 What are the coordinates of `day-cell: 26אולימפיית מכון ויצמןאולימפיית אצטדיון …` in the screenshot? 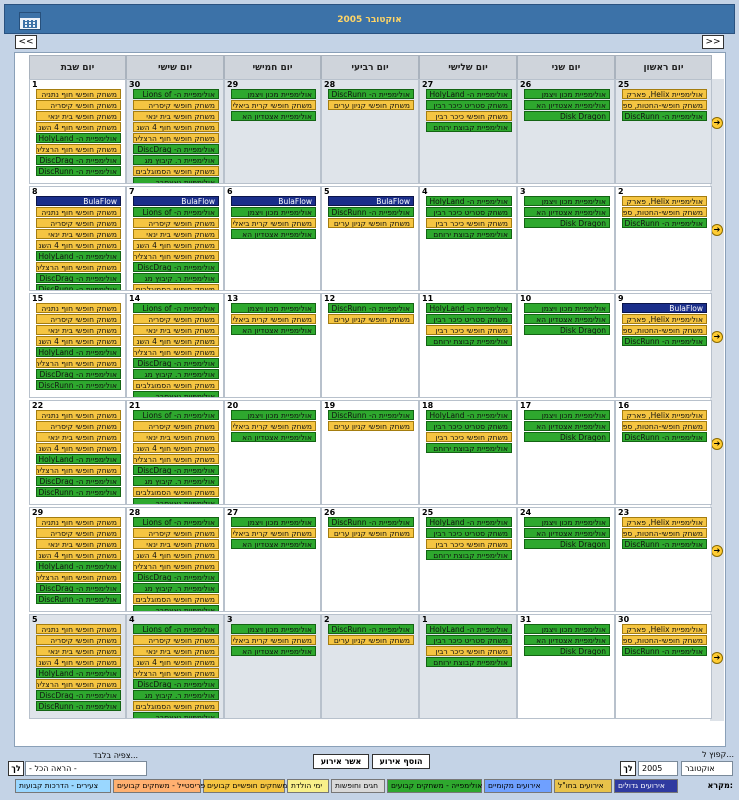 It's located at (566, 131).